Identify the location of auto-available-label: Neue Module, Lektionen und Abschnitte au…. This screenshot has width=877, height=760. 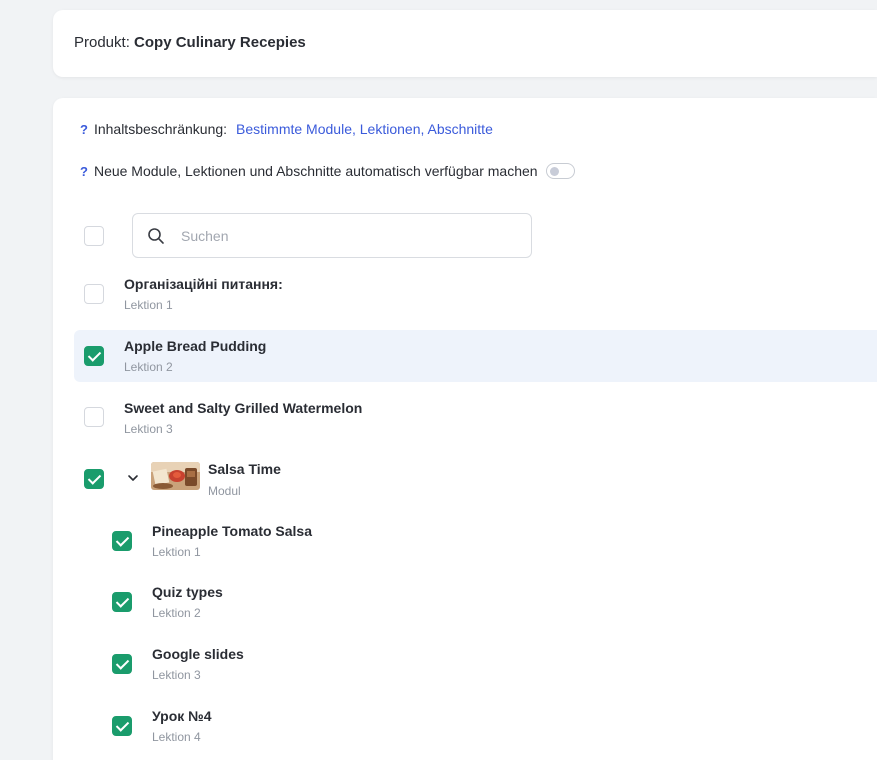
(315, 171).